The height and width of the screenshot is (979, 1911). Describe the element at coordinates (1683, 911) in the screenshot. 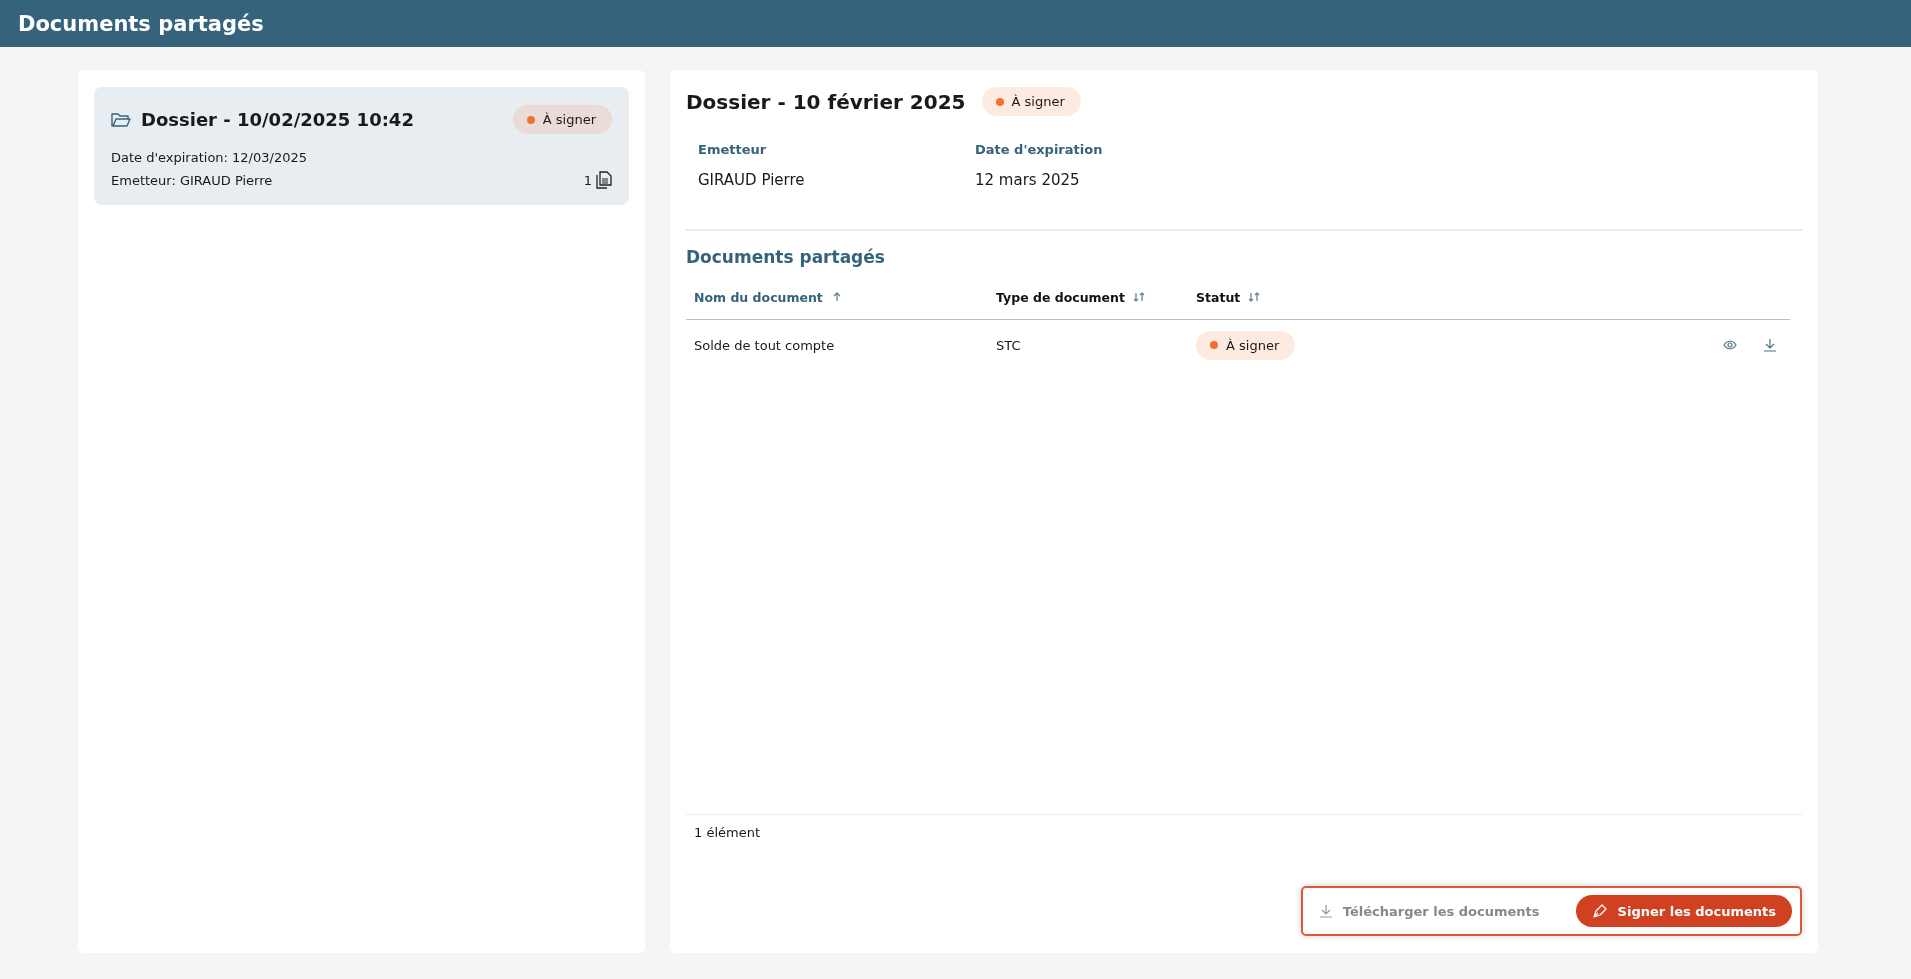

I see `sign-button: Signer les documents` at that location.